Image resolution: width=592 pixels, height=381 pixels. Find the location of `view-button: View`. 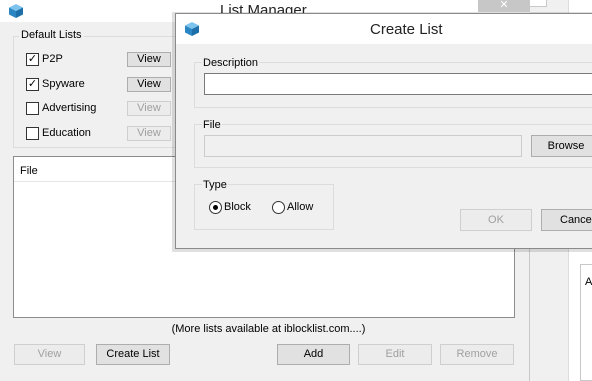

view-button: View is located at coordinates (49, 354).